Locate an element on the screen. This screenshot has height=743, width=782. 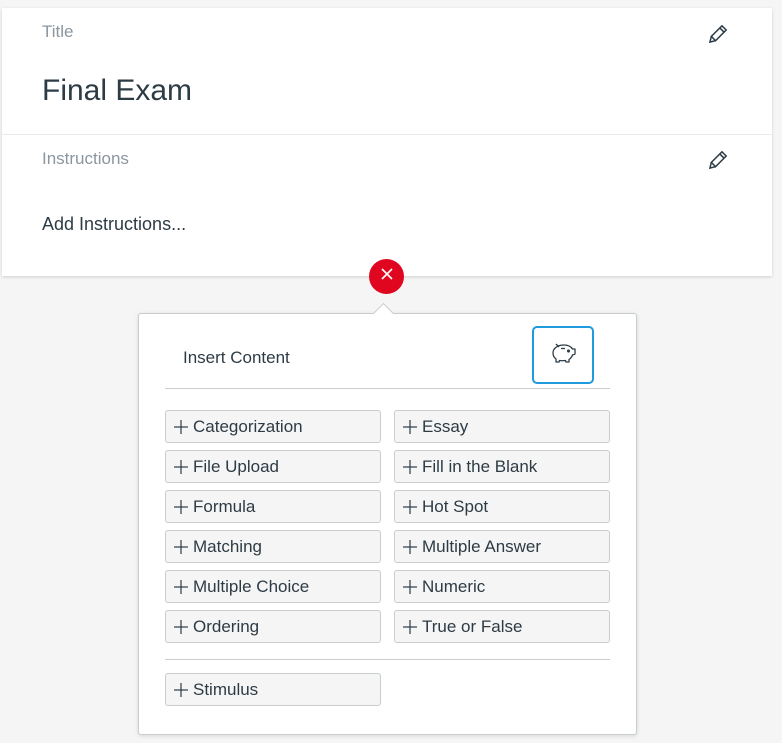
instructions-label: Instructions is located at coordinates (85, 158).